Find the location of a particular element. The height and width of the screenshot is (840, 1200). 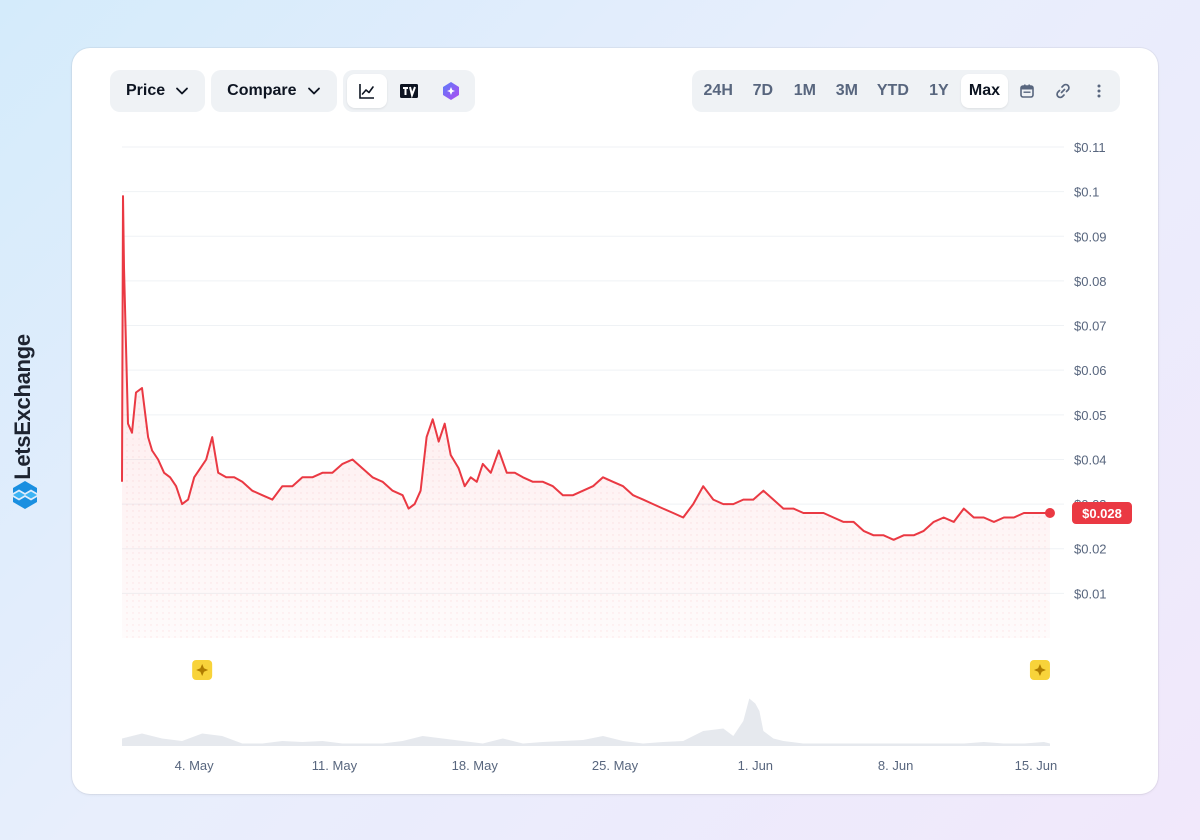

y-tick-label: $0.05 is located at coordinates (1090, 415).